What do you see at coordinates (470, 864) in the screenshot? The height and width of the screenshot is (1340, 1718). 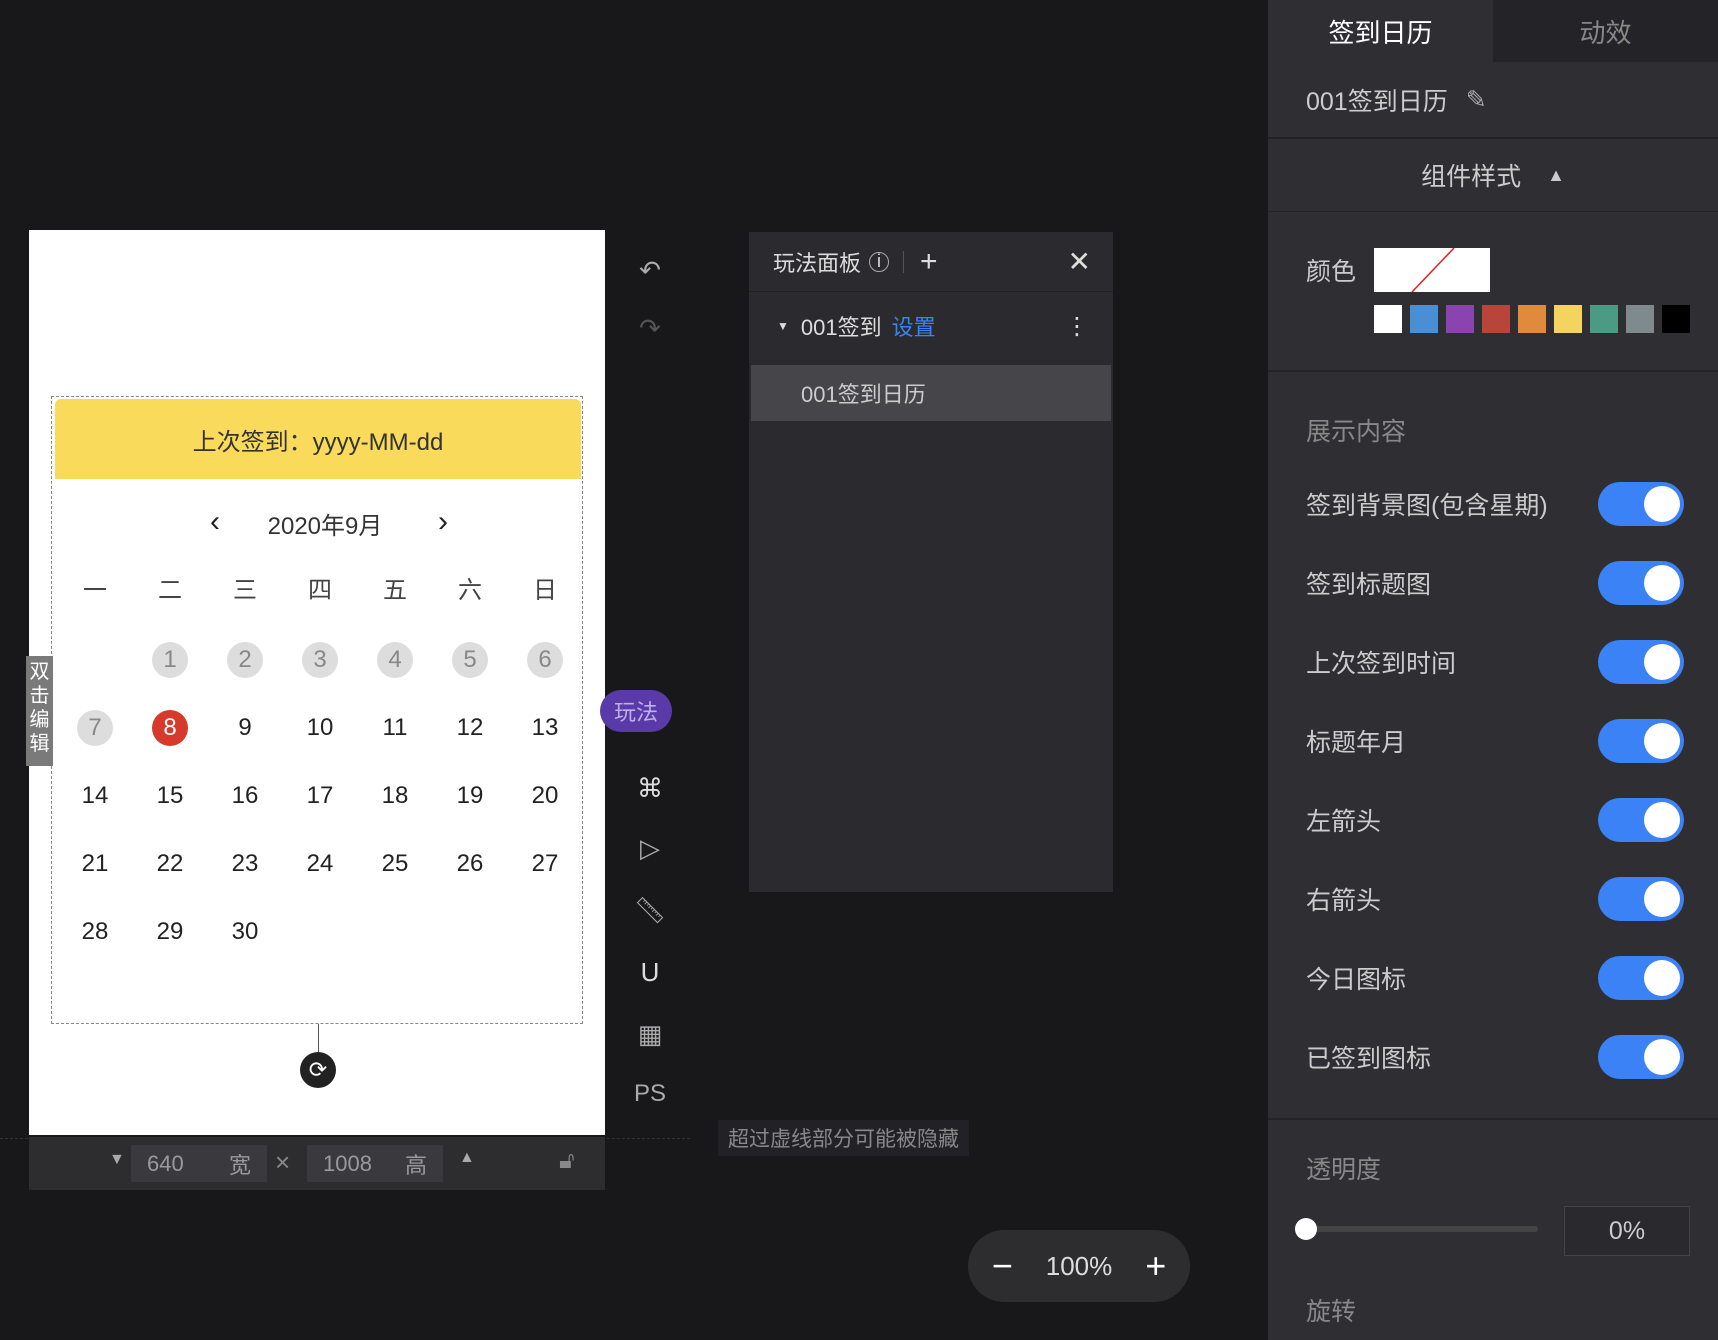 I see `day-cell: 26` at bounding box center [470, 864].